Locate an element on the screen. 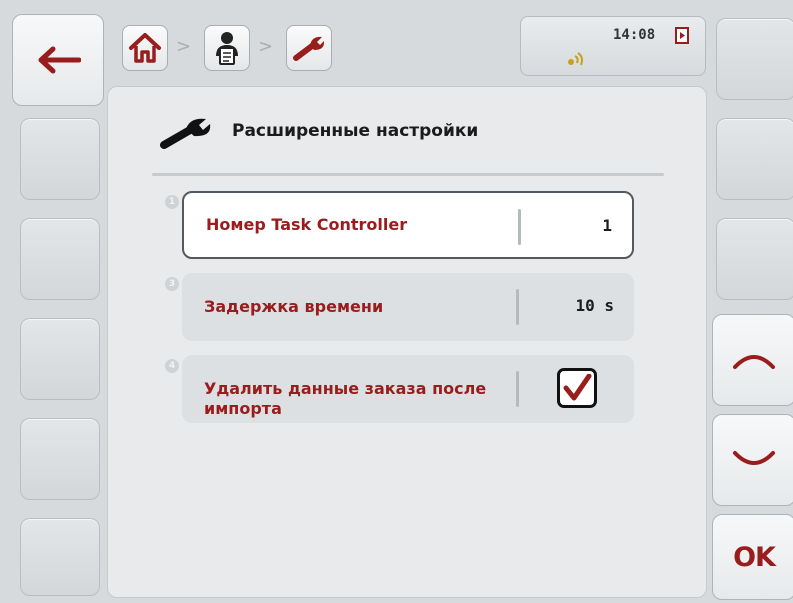 This screenshot has width=793, height=603. item-label: Удалить данные заказа после импорта is located at coordinates (345, 398).